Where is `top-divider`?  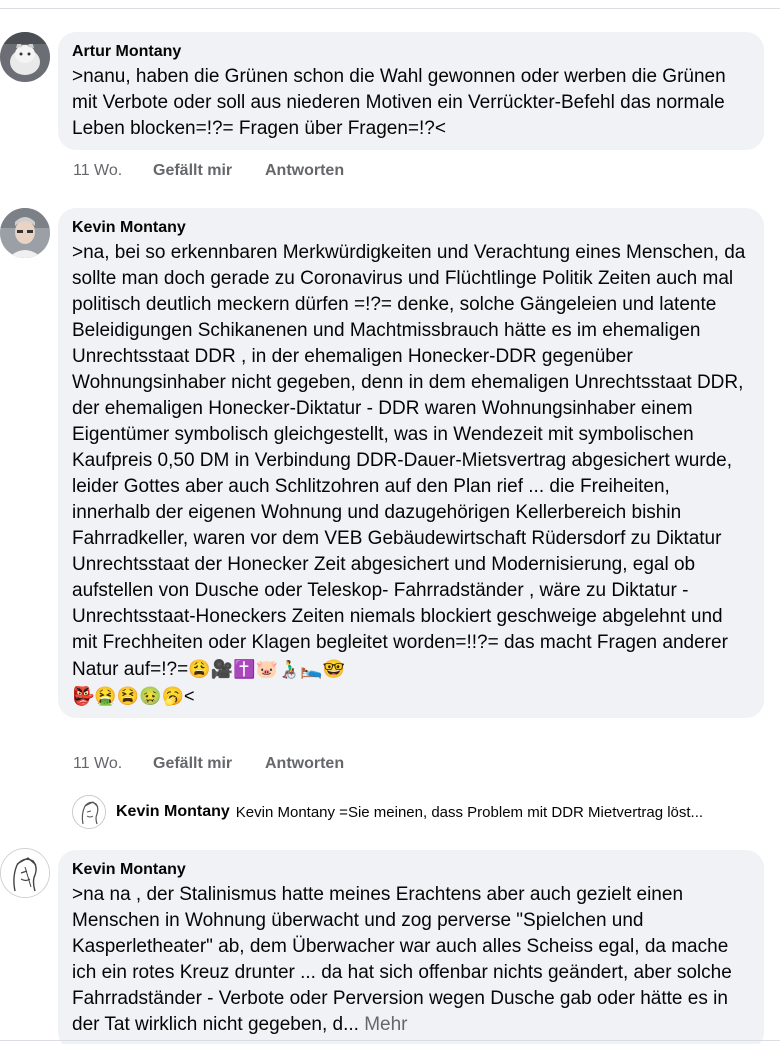
top-divider is located at coordinates (390, 8).